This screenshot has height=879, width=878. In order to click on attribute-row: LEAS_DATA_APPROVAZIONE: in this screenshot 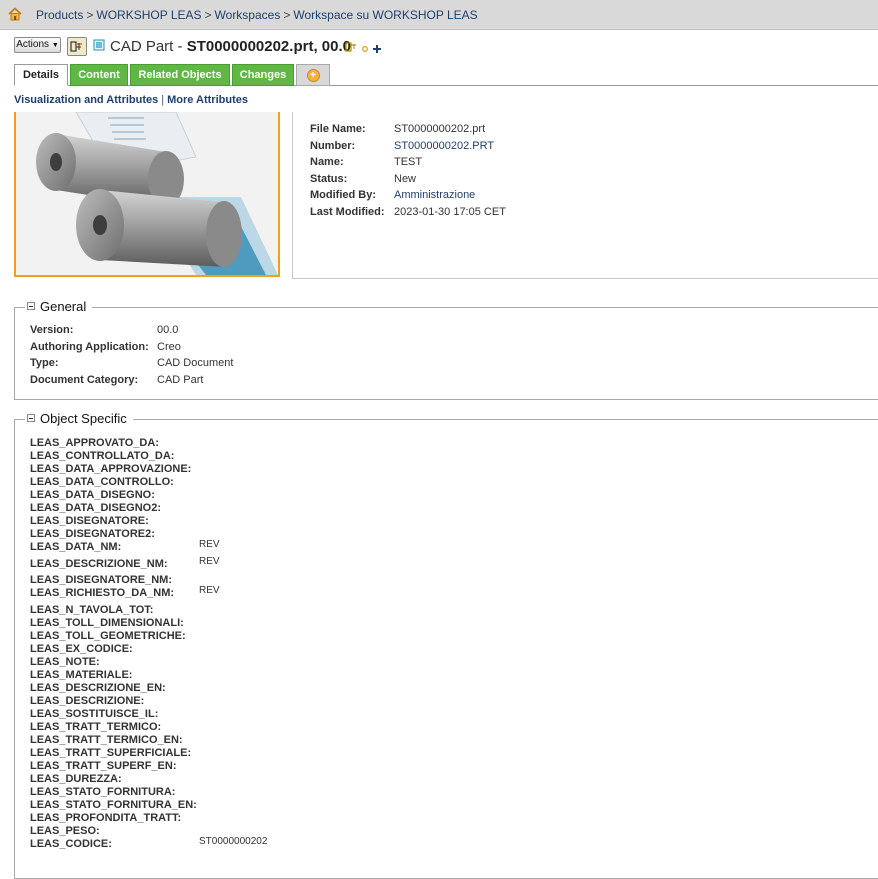, I will do `click(230, 469)`.